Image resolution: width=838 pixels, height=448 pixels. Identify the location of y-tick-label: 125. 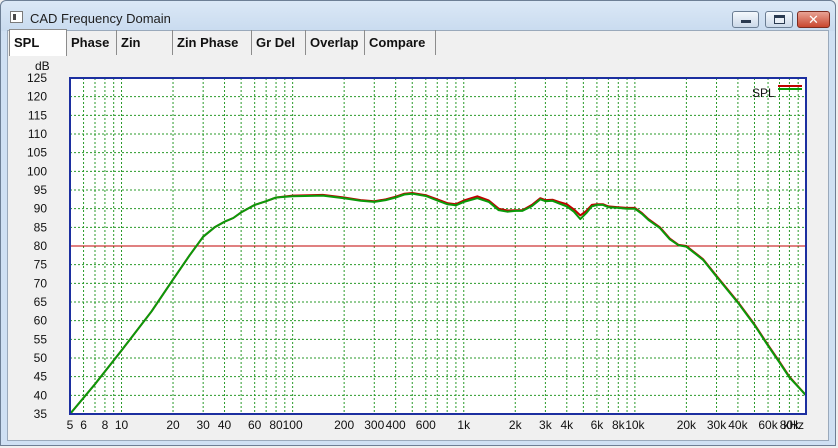
(37, 78).